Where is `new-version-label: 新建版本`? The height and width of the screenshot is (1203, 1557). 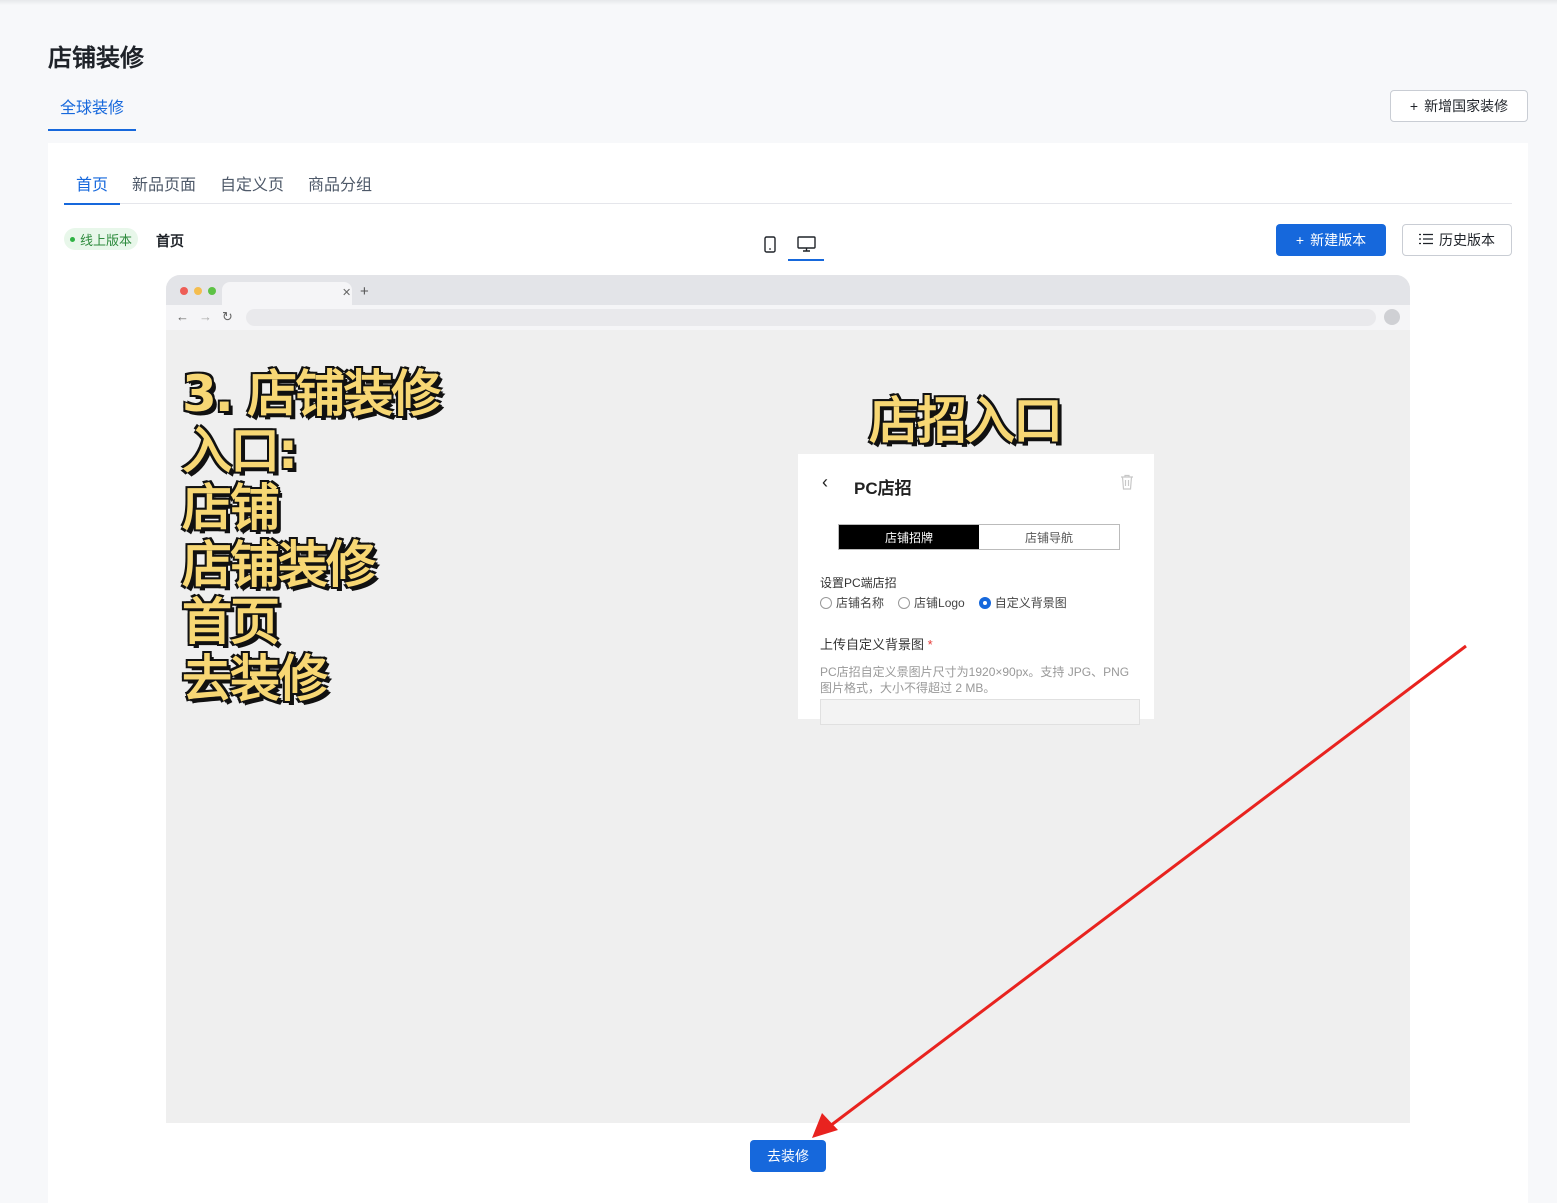 new-version-label: 新建版本 is located at coordinates (1338, 240).